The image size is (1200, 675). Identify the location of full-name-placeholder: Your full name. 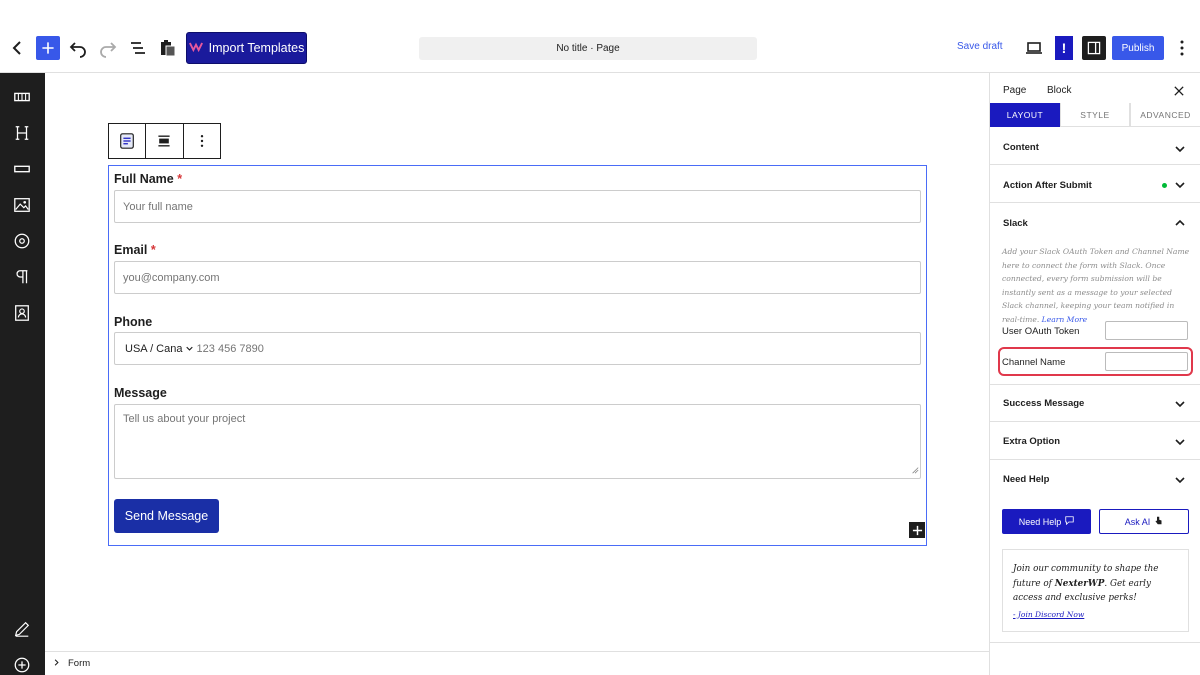
(158, 206).